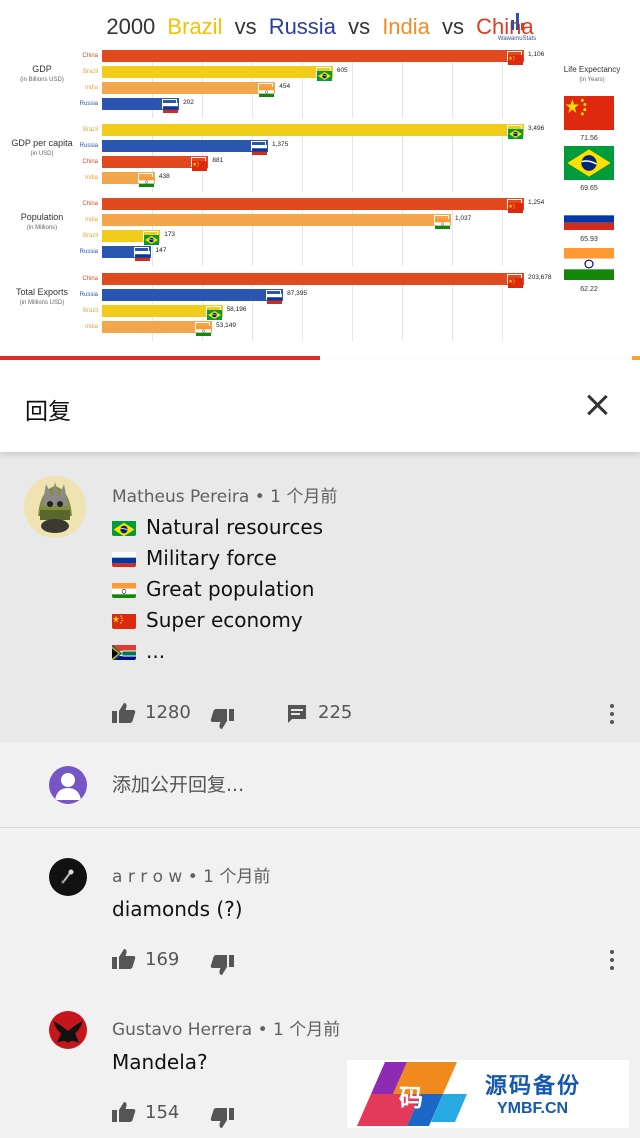 This screenshot has height=1138, width=640. I want to click on chart-data-label: 438, so click(164, 176).